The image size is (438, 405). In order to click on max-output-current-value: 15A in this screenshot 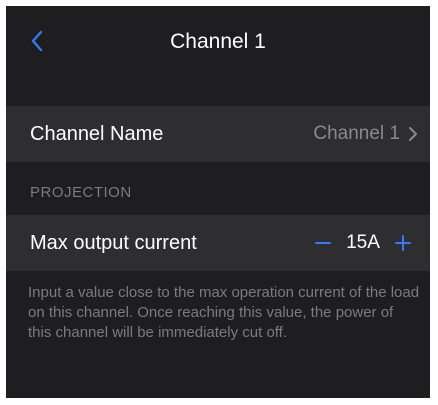, I will do `click(363, 242)`.